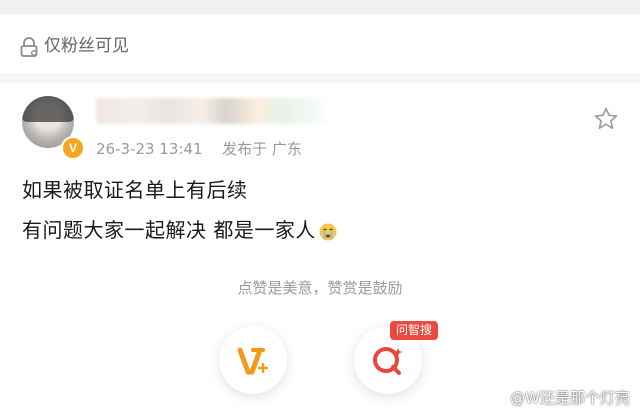 Image resolution: width=640 pixels, height=413 pixels. Describe the element at coordinates (320, 44) in the screenshot. I see `visibility-bar: 仅粉丝可见` at that location.